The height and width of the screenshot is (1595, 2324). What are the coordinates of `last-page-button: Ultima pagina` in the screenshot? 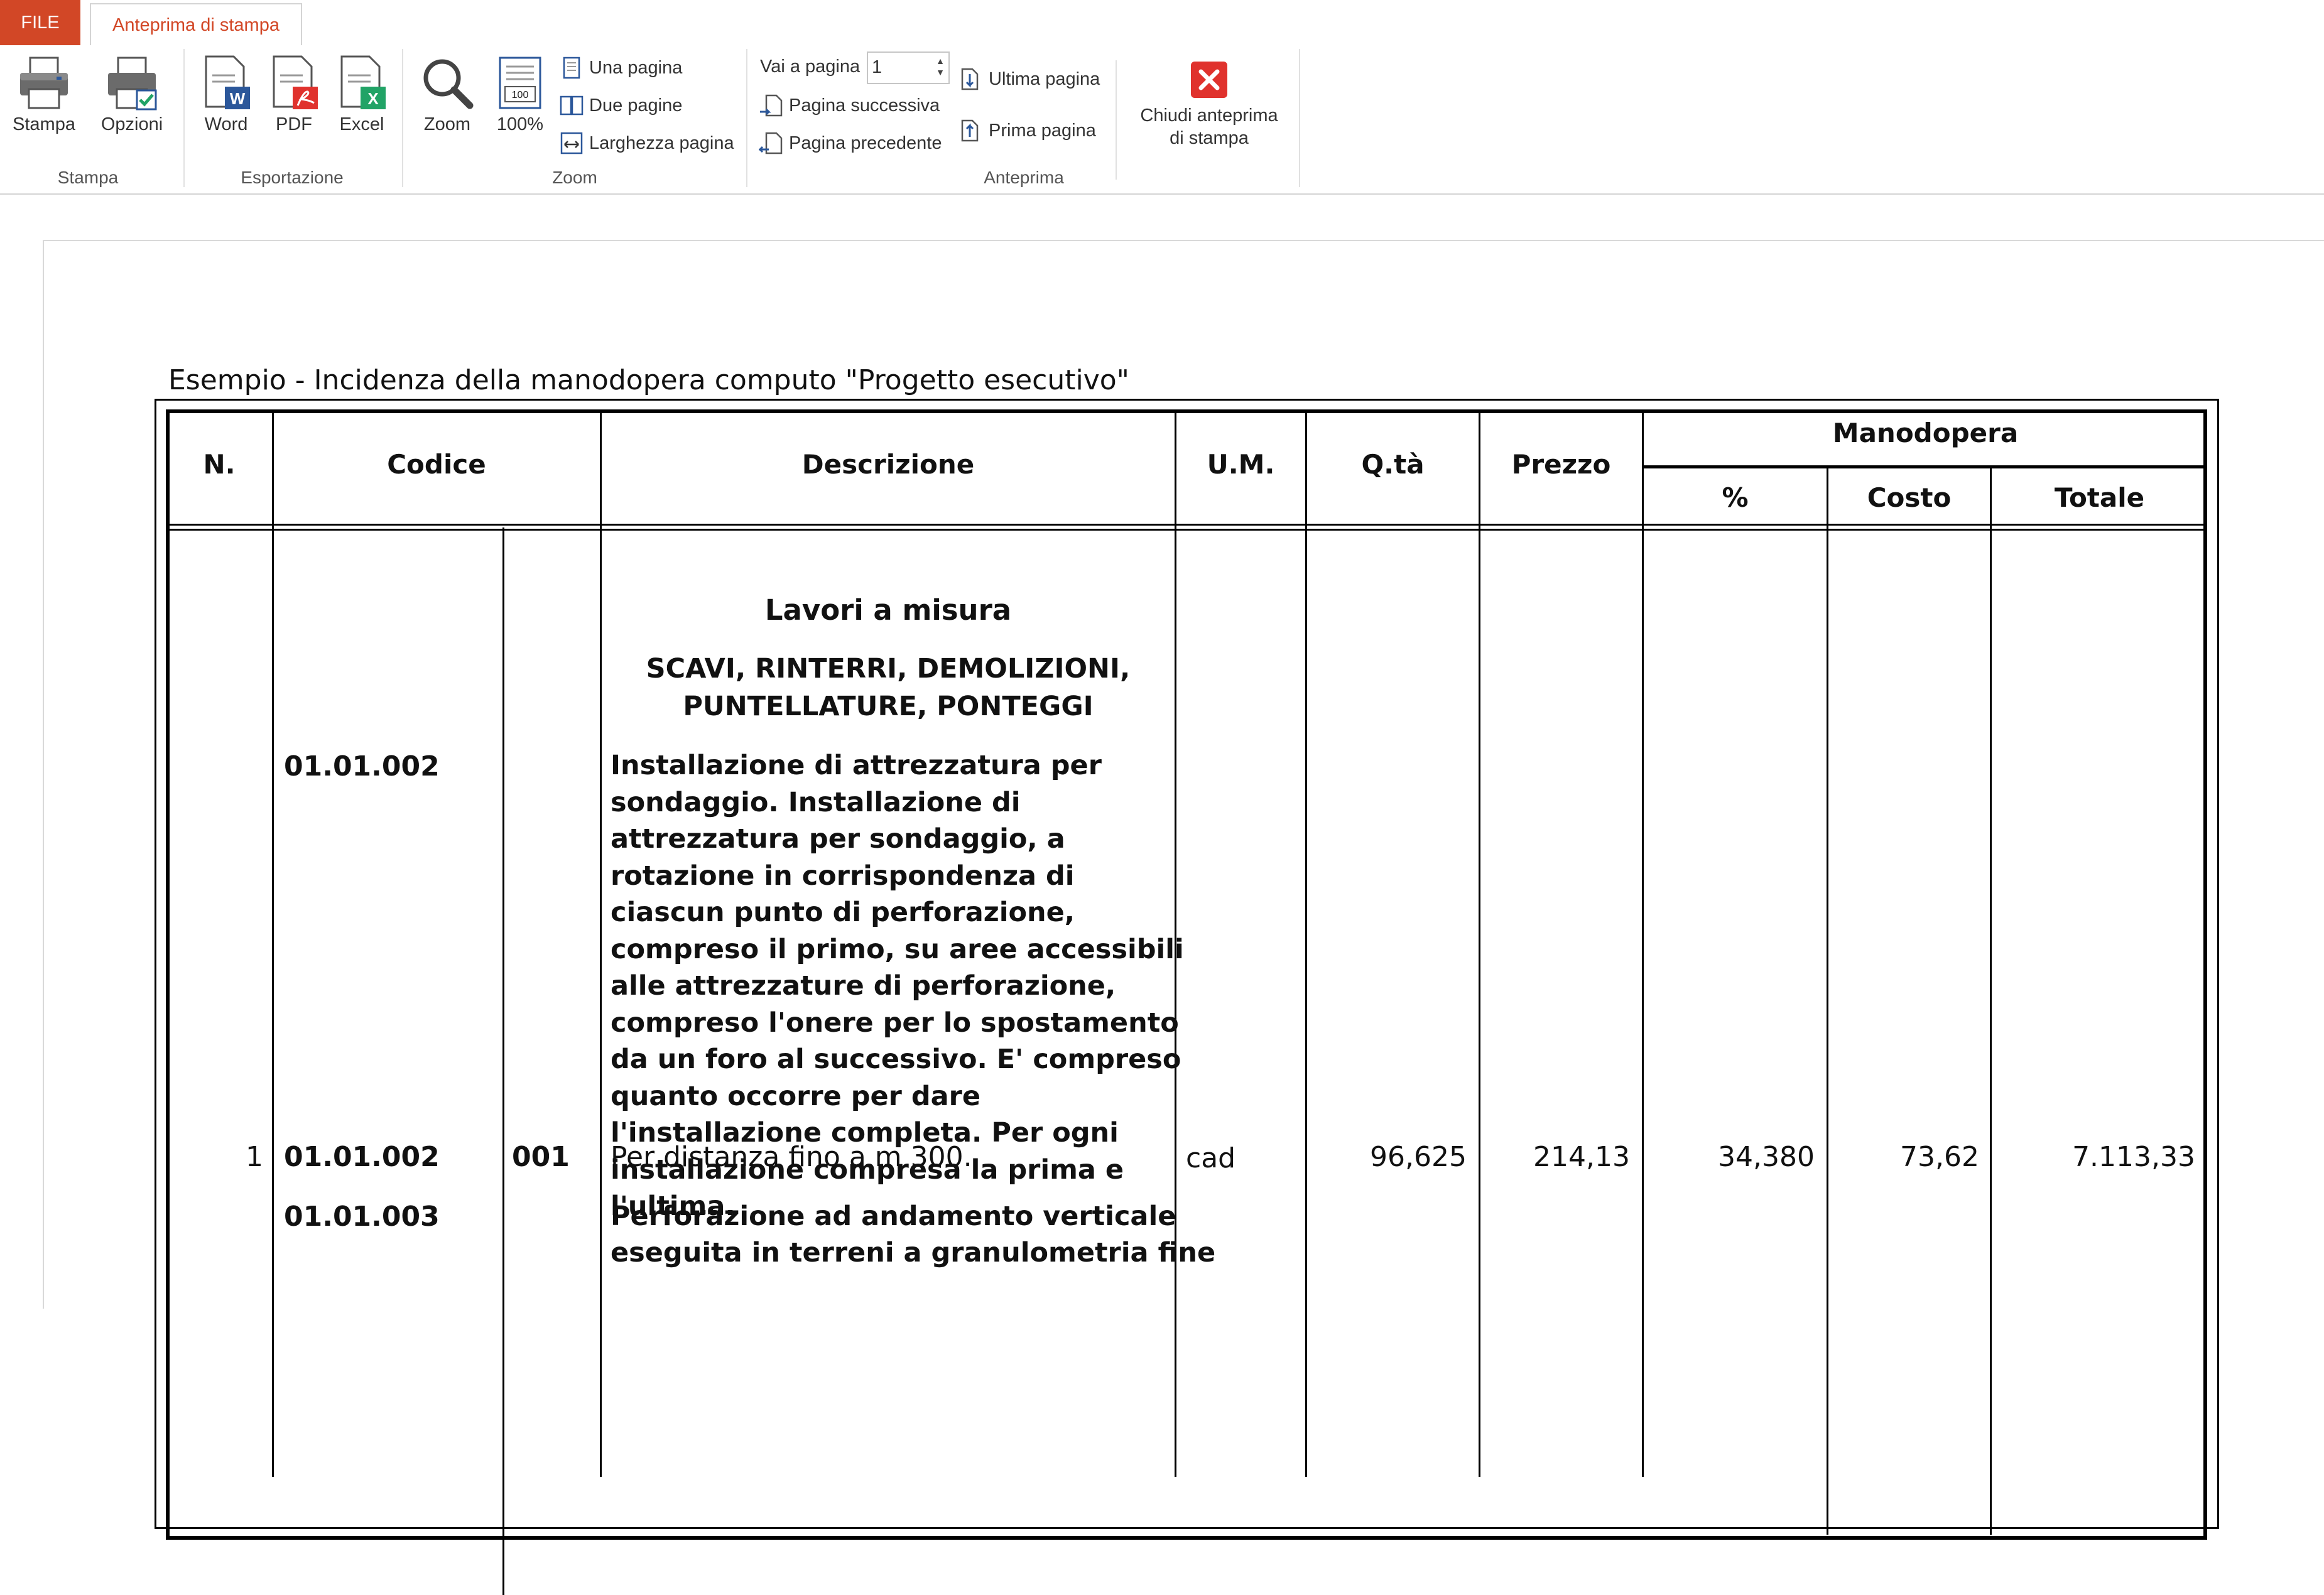 It's located at (1029, 79).